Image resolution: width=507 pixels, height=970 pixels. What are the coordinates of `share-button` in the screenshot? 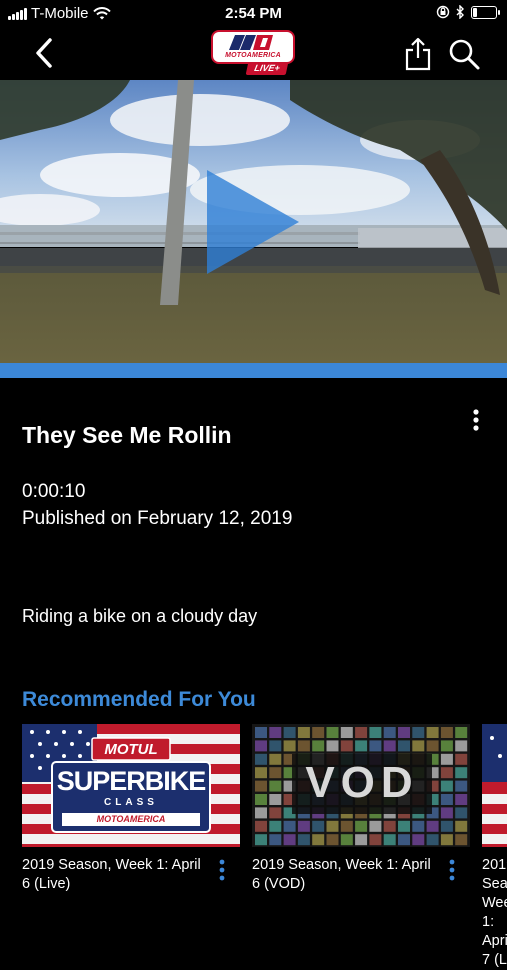 It's located at (418, 54).